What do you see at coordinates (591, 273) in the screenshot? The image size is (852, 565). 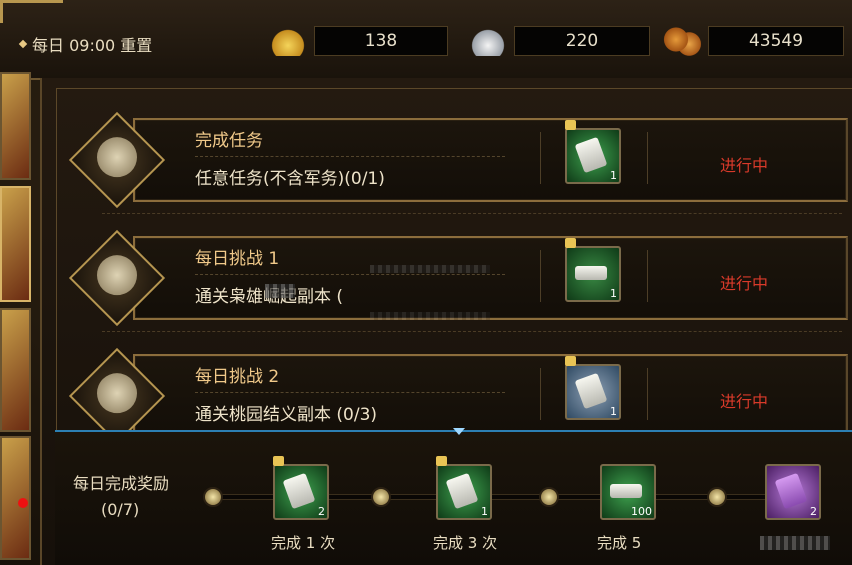 I see `ingot-icon` at bounding box center [591, 273].